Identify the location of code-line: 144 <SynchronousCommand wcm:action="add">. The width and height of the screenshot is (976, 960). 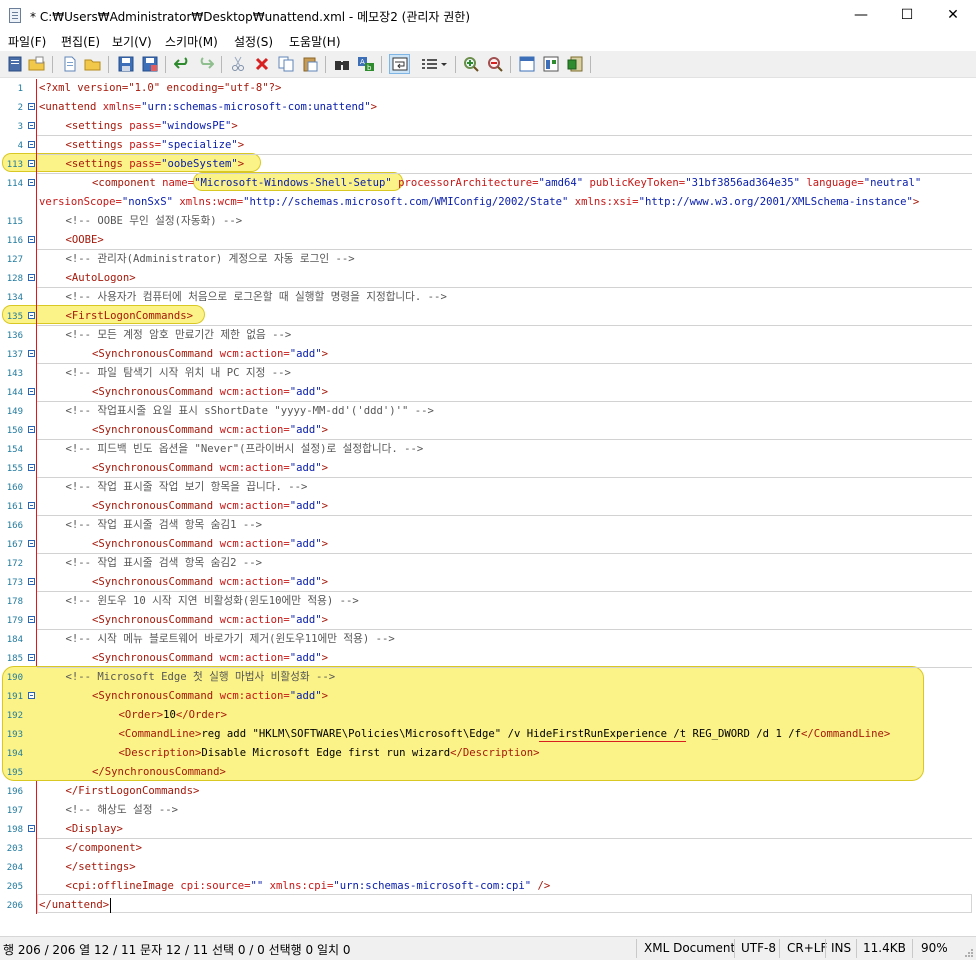
(488, 392).